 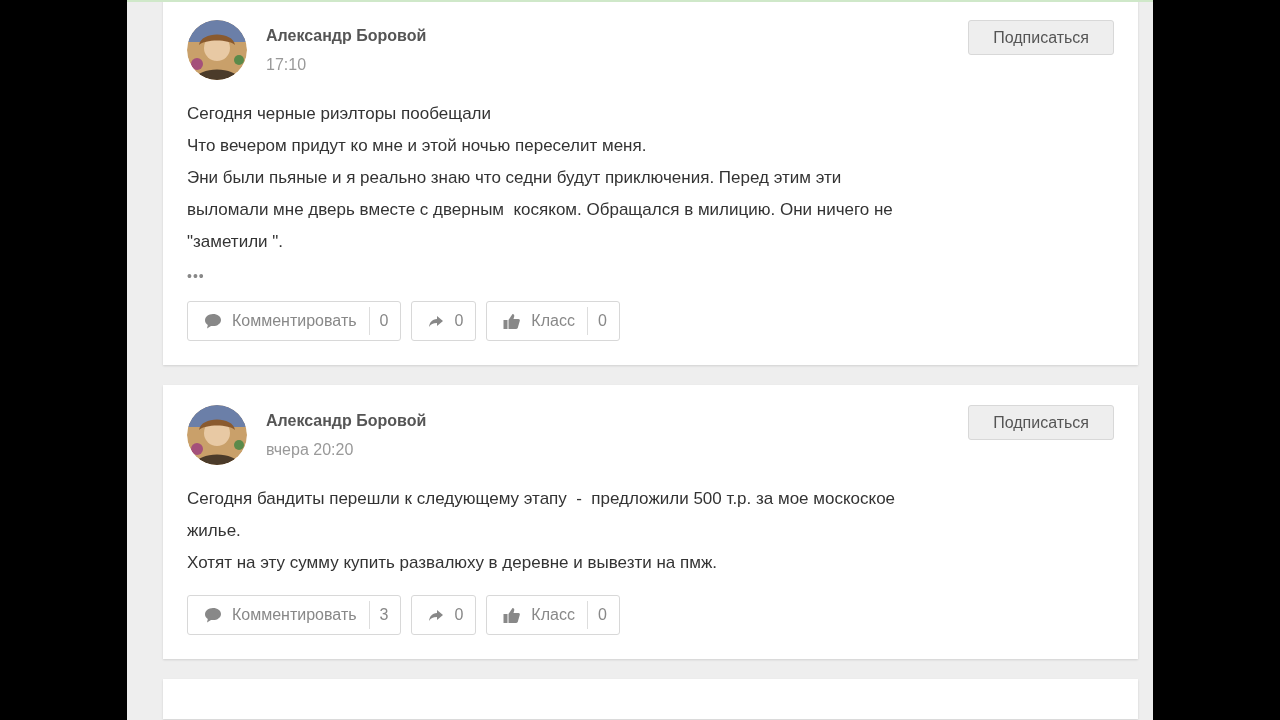 I want to click on post-time: вчера 20:20, so click(x=310, y=450).